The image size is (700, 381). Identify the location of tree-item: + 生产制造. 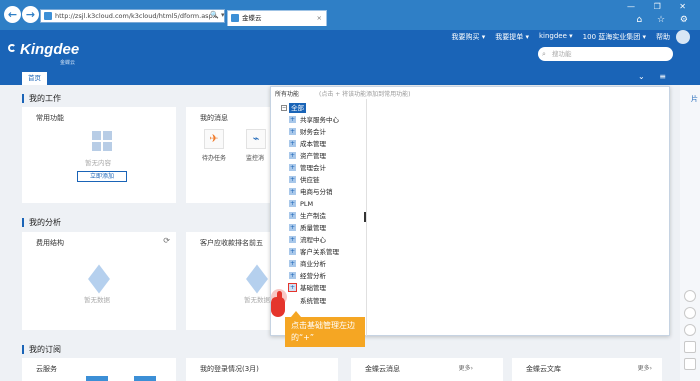
(307, 216).